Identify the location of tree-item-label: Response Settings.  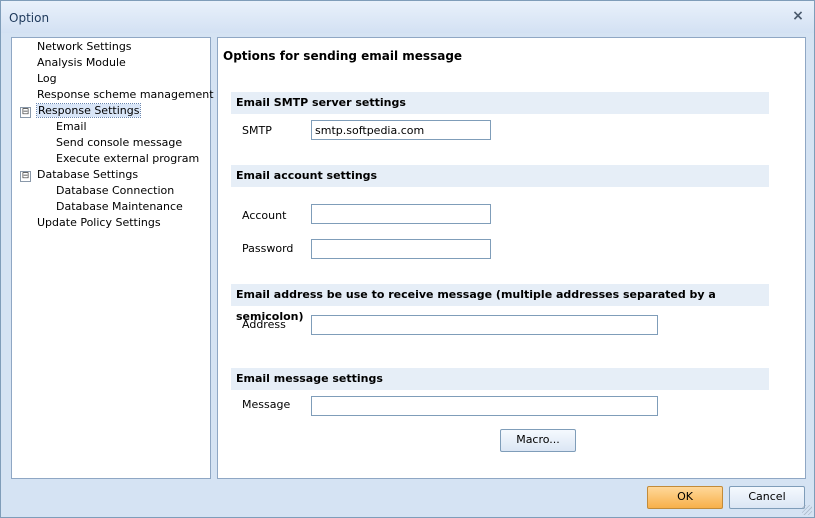
(88, 110).